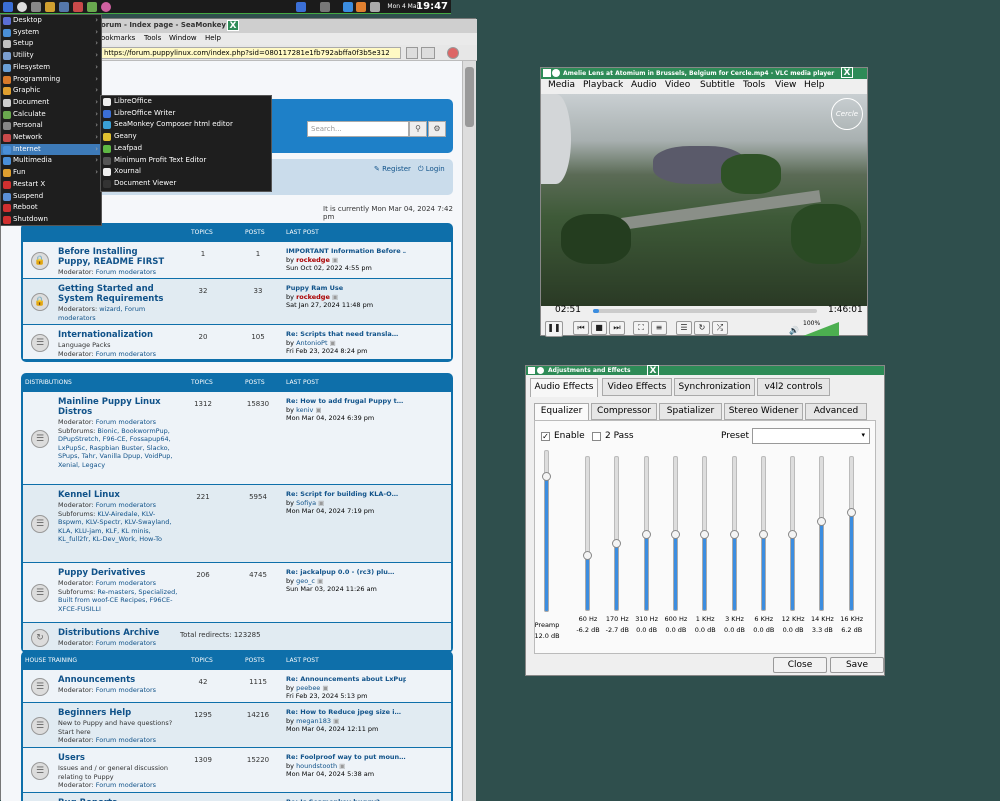 The width and height of the screenshot is (1000, 801). I want to click on submenu-item-document-viewer: Document Viewer, so click(186, 184).